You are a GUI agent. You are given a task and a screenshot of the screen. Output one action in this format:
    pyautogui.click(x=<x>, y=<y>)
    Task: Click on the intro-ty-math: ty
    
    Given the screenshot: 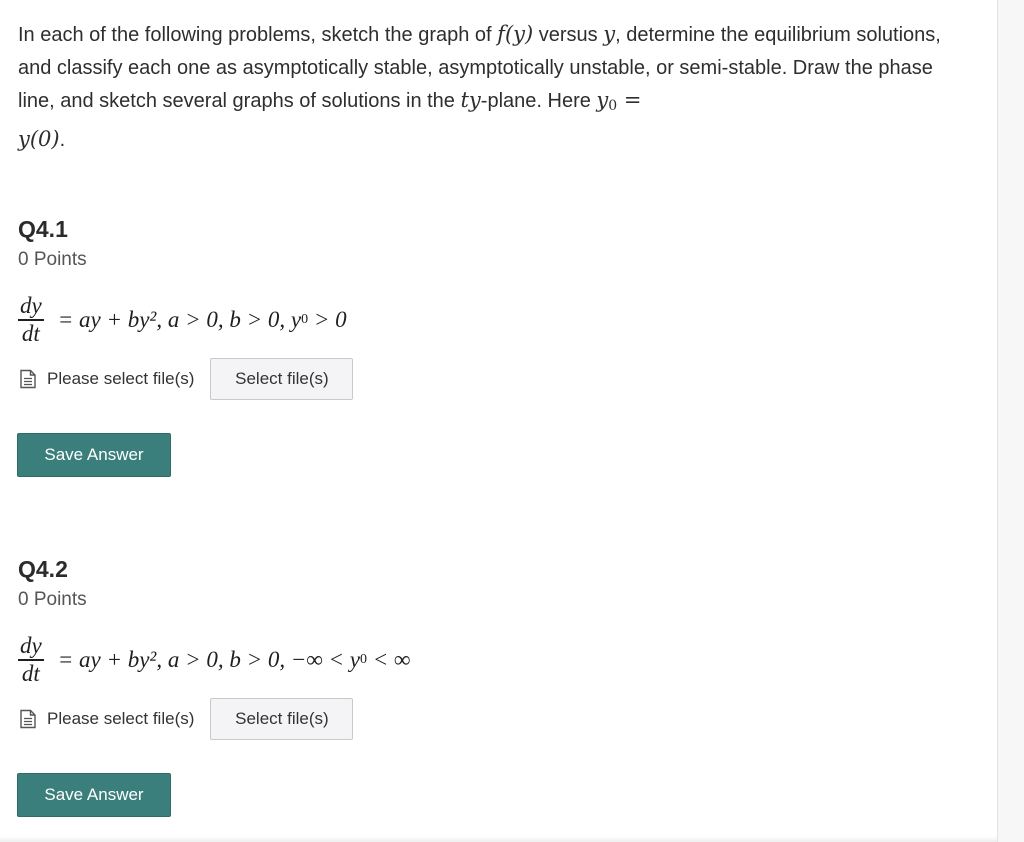 What is the action you would take?
    pyautogui.click(x=470, y=100)
    